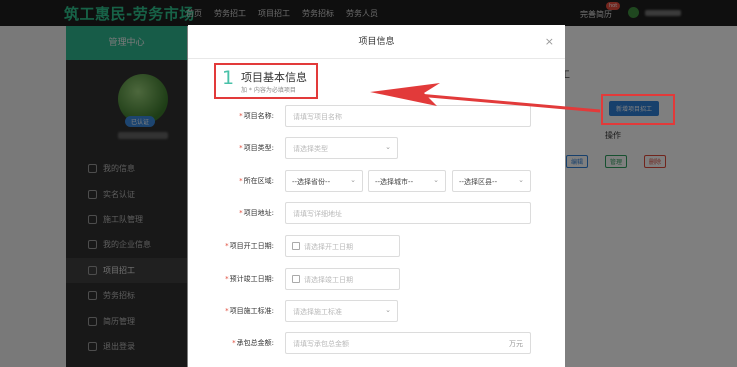  Describe the element at coordinates (311, 182) in the screenshot. I see `selected-value: --选择省份--` at that location.